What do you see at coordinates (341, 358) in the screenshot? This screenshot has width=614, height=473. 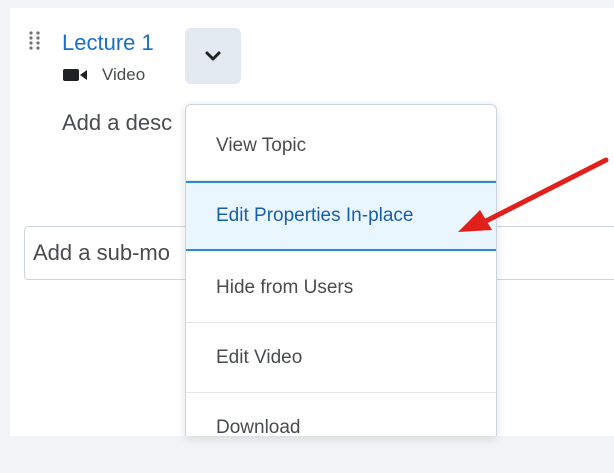 I see `menu-item-edit-video: Edit Video` at bounding box center [341, 358].